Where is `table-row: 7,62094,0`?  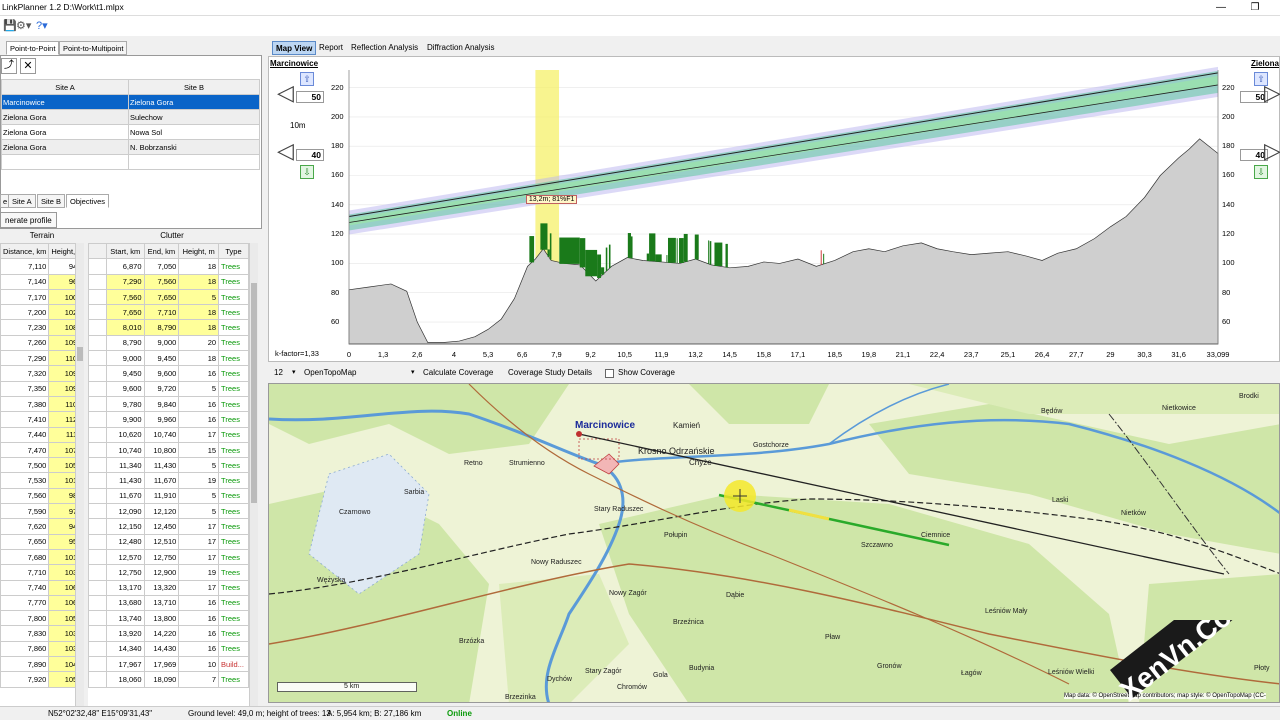
table-row: 7,62094,0 is located at coordinates (42, 526).